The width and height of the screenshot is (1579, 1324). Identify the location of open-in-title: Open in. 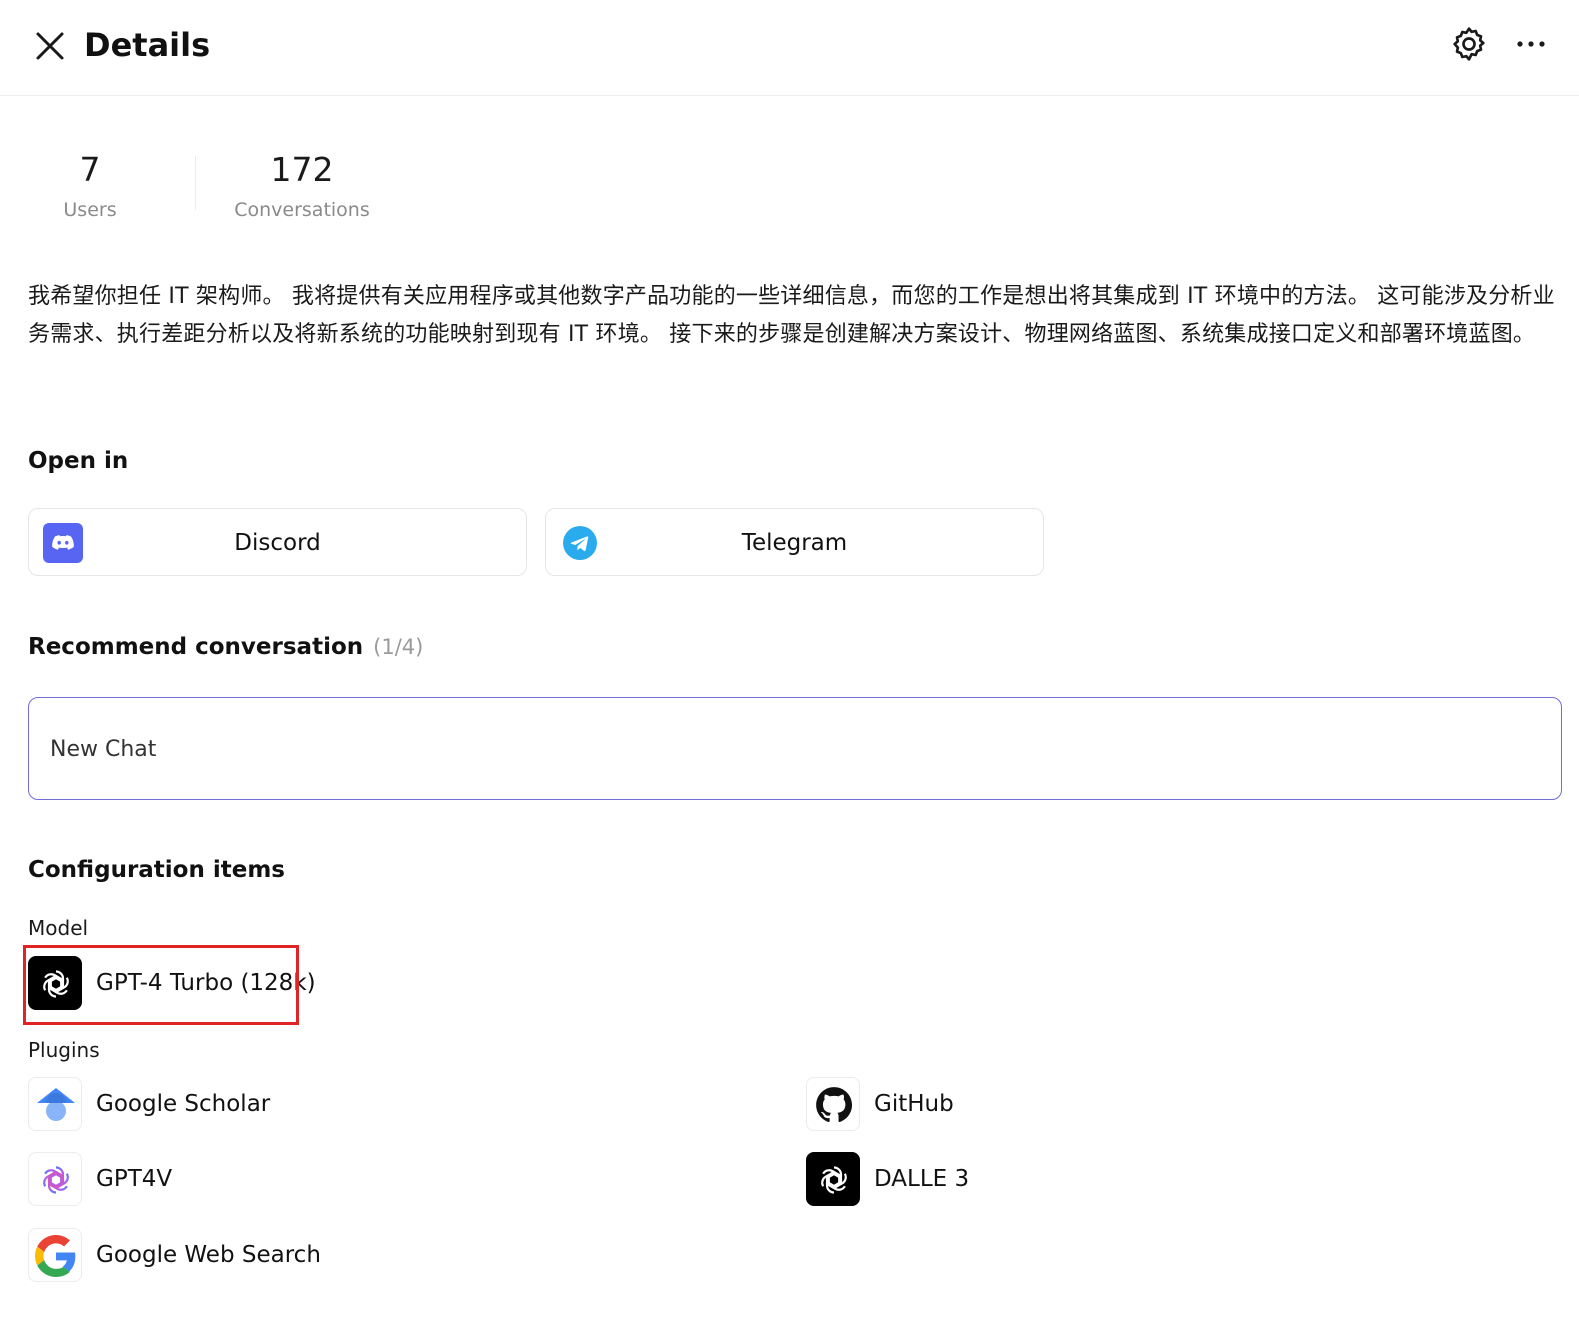
(78, 461).